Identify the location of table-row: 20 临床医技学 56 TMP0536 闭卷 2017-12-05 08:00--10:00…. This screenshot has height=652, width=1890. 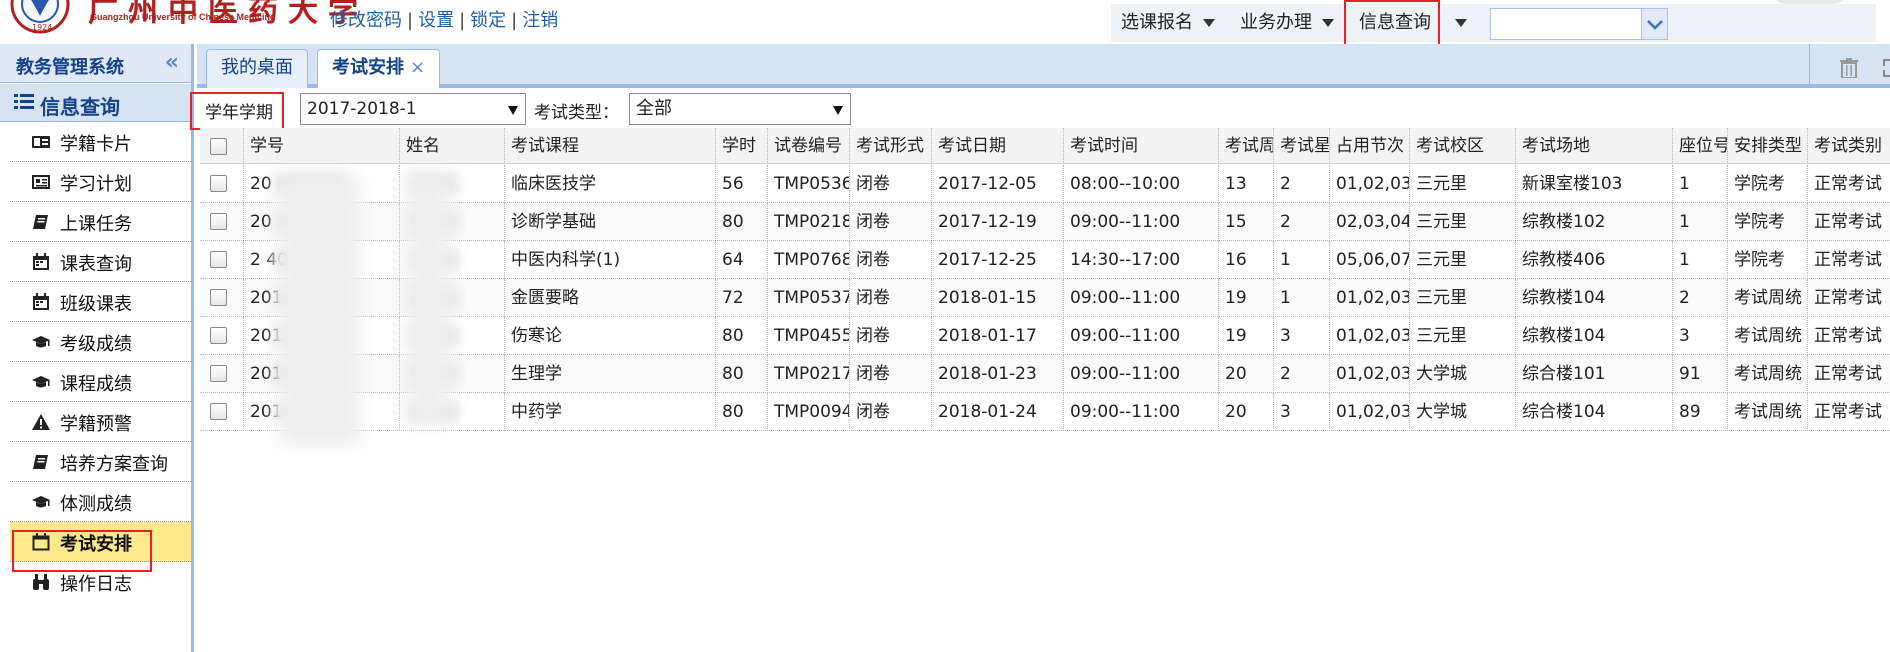
(1045, 184).